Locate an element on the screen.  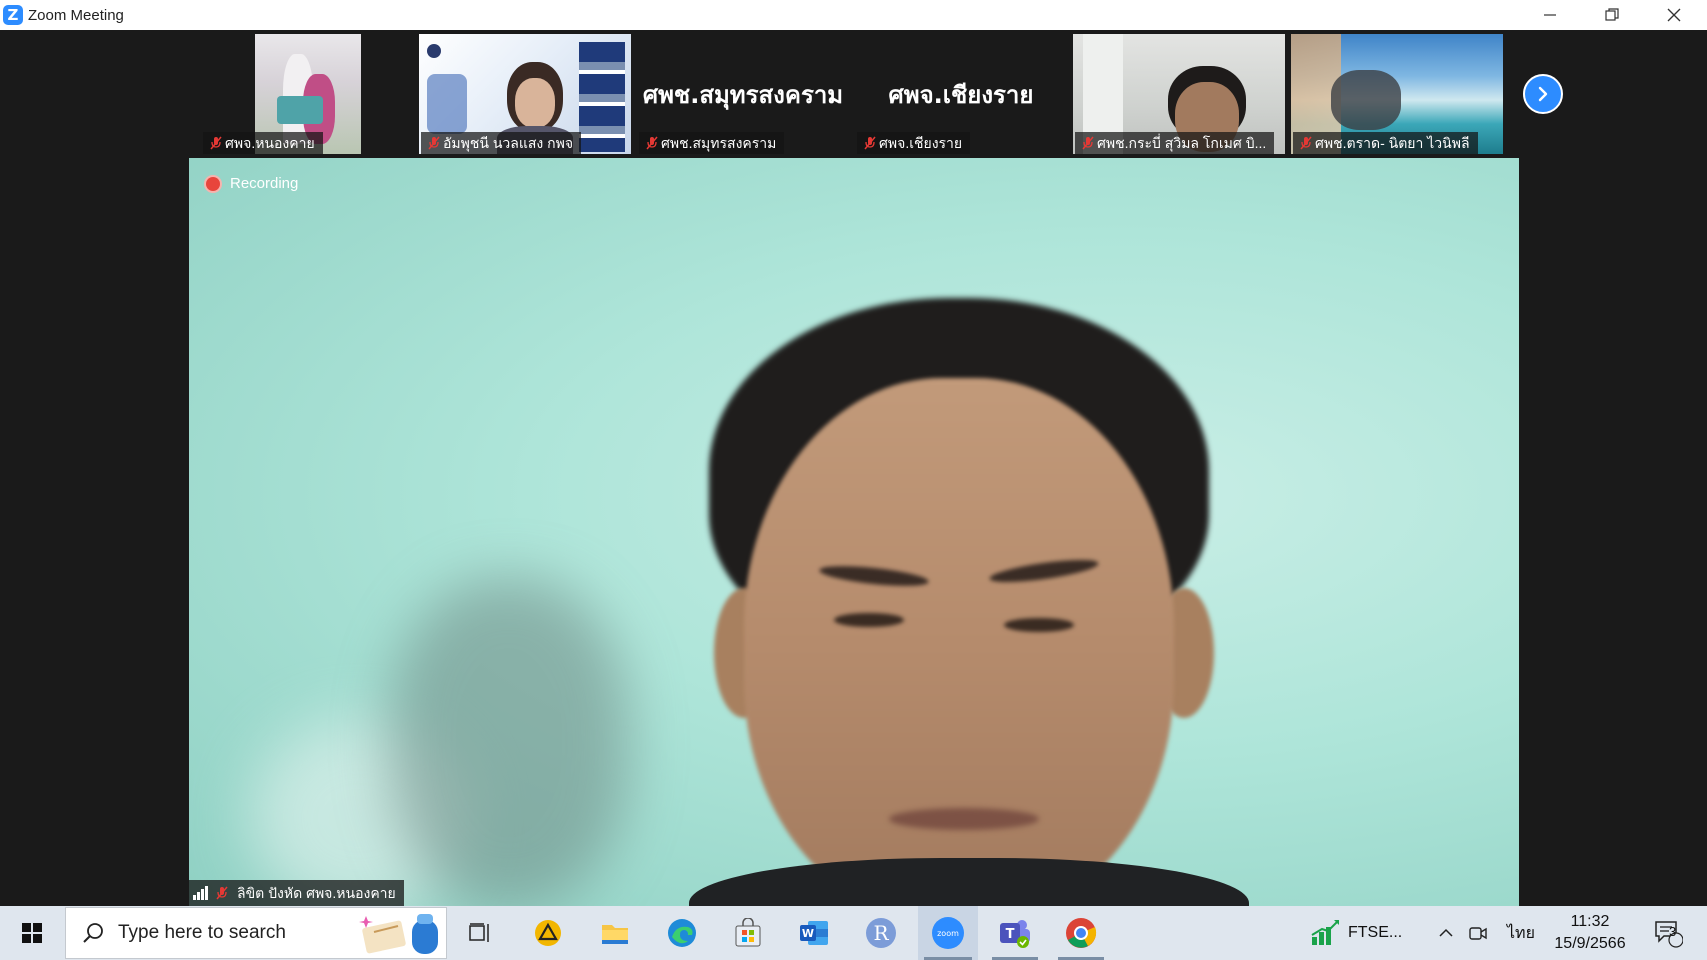
speaker-name-label: ลิขิต ปังหัด ศพจ.หนองคาย is located at coordinates (296, 893).